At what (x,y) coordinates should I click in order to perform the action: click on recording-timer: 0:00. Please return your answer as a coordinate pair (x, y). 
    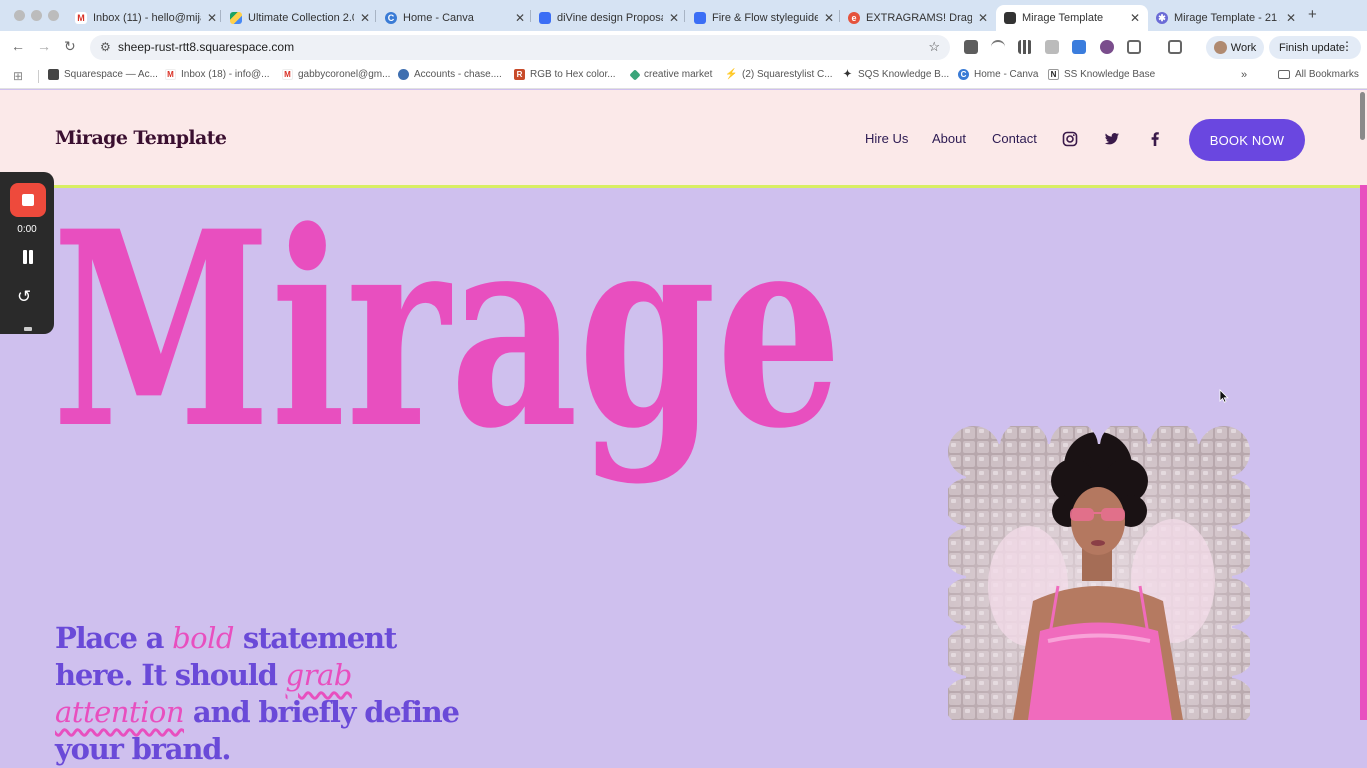
    Looking at the image, I should click on (27, 229).